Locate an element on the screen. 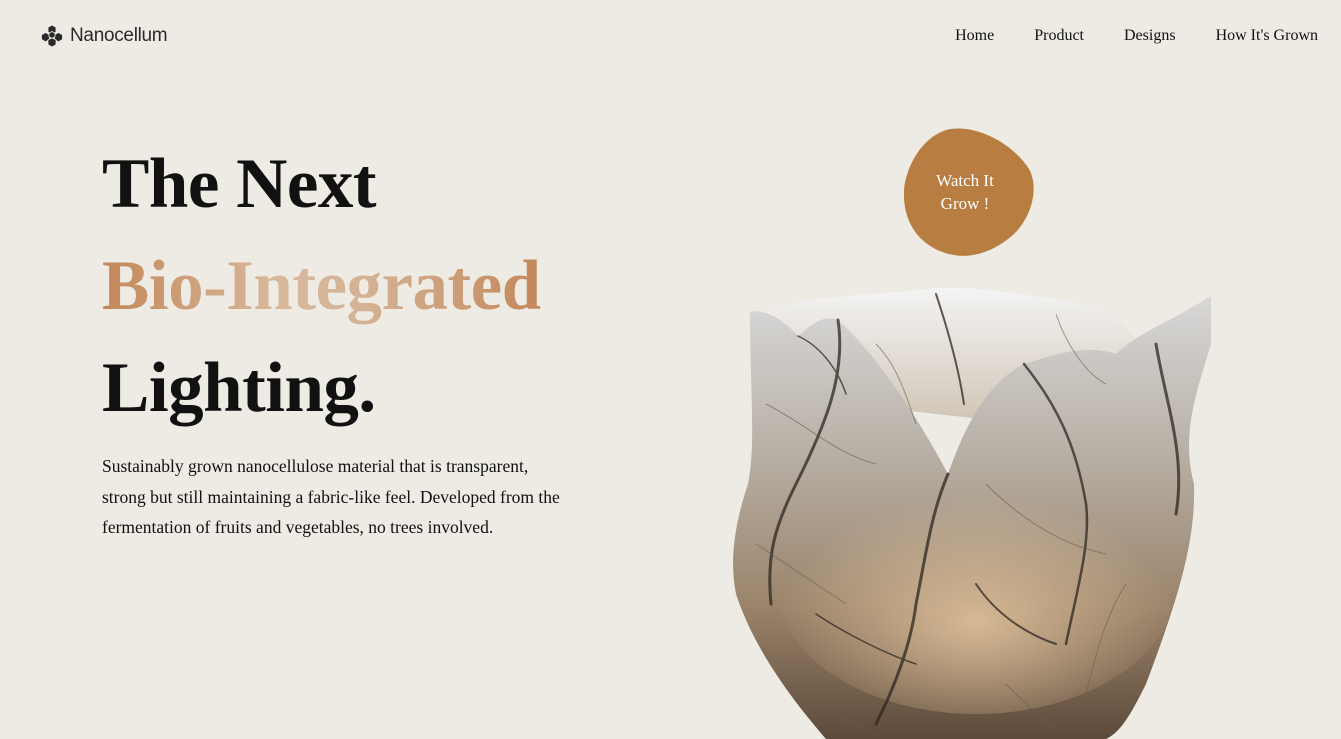 This screenshot has width=1341, height=739. hero-headline: The Next Bio-Integrated Lighting. is located at coordinates (321, 286).